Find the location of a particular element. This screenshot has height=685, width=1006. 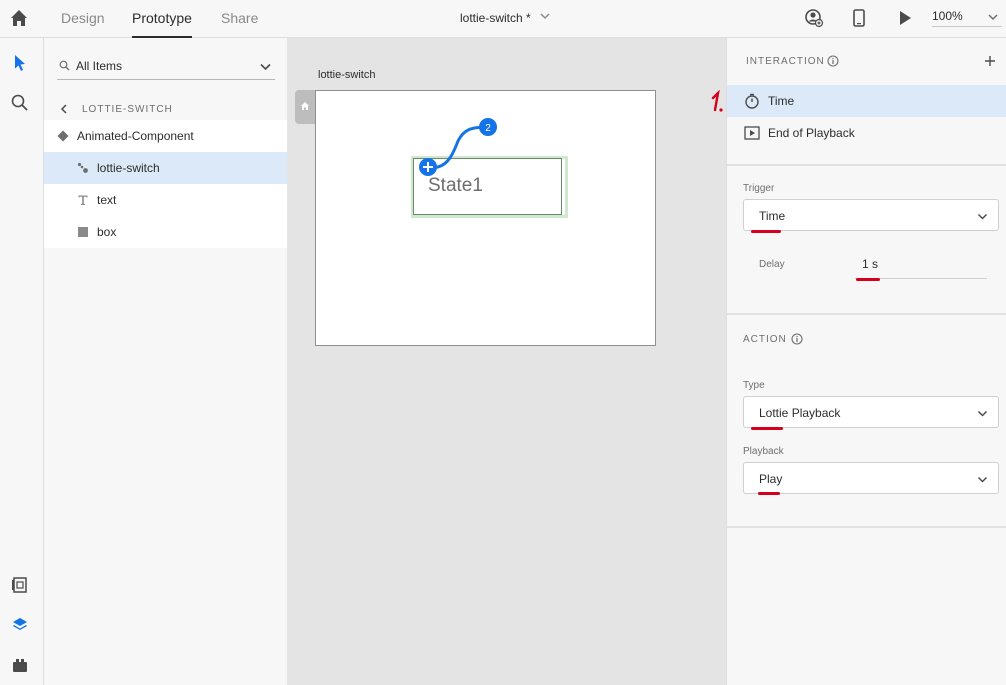

left-toolbar is located at coordinates (22, 361).